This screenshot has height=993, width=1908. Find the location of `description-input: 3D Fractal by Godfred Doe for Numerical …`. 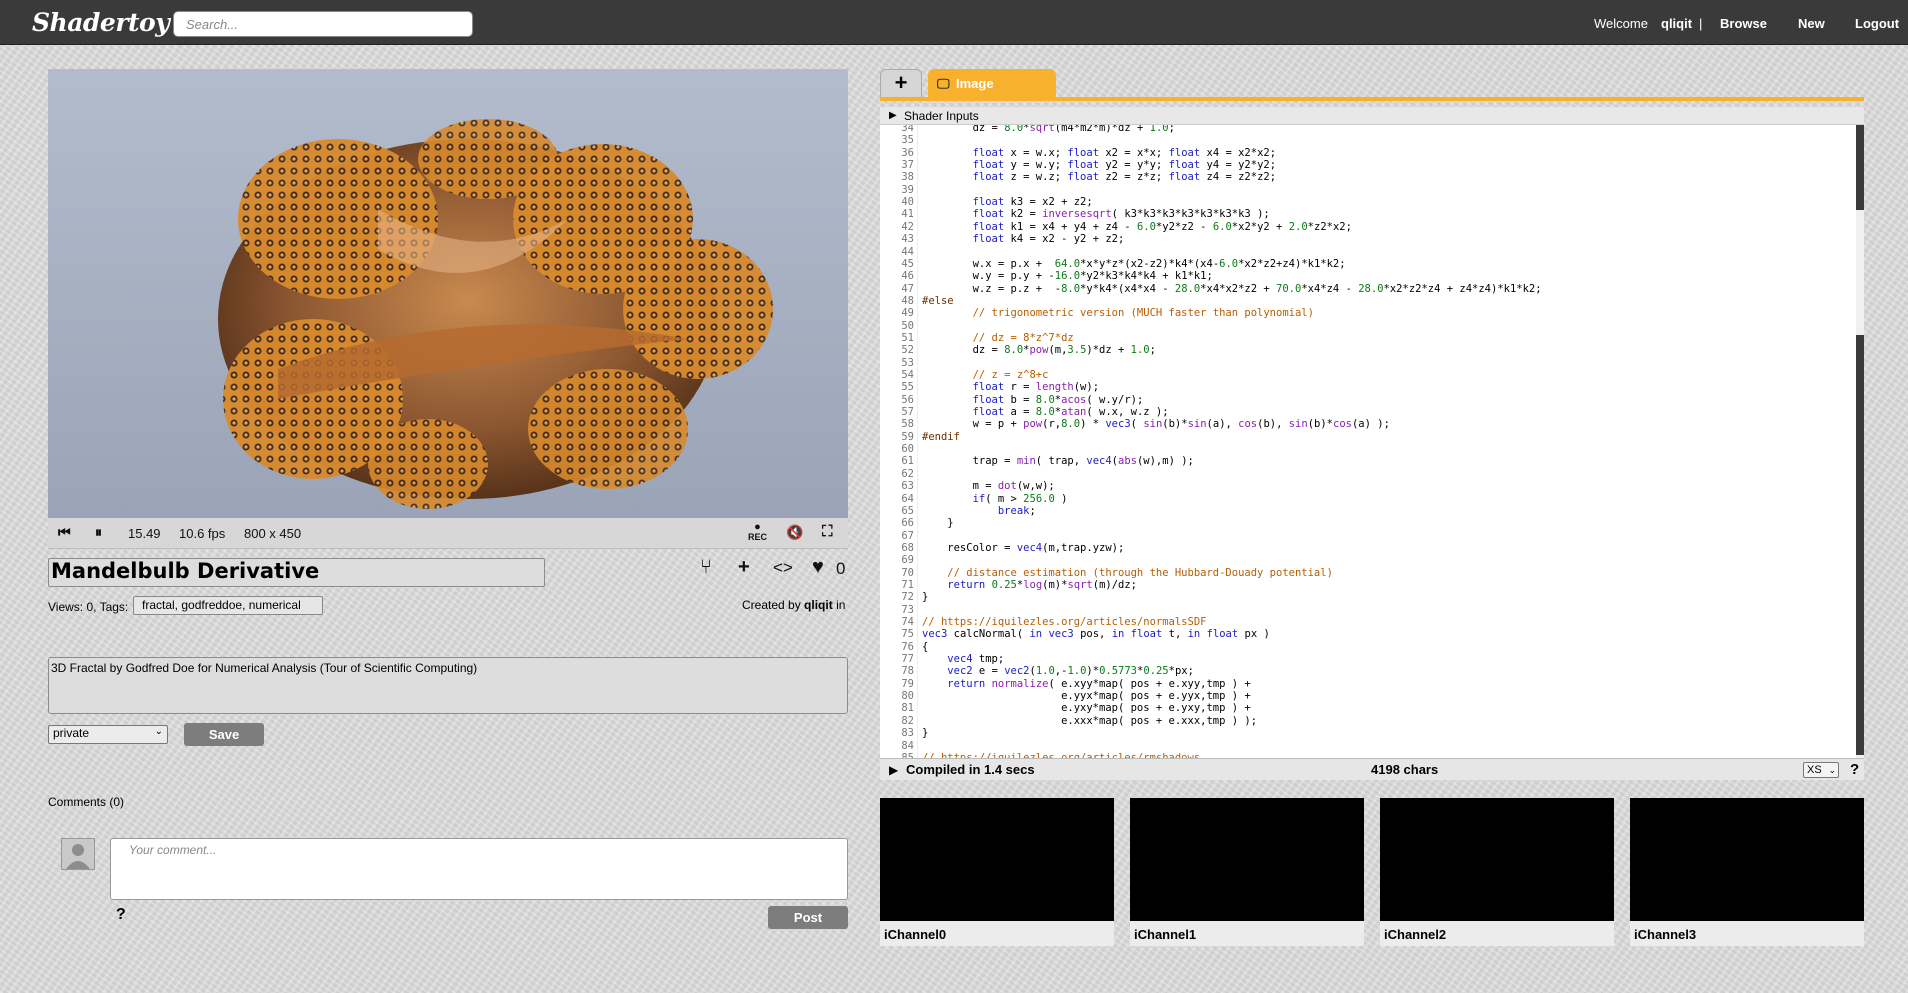

description-input: 3D Fractal by Godfred Doe for Numerical … is located at coordinates (448, 685).